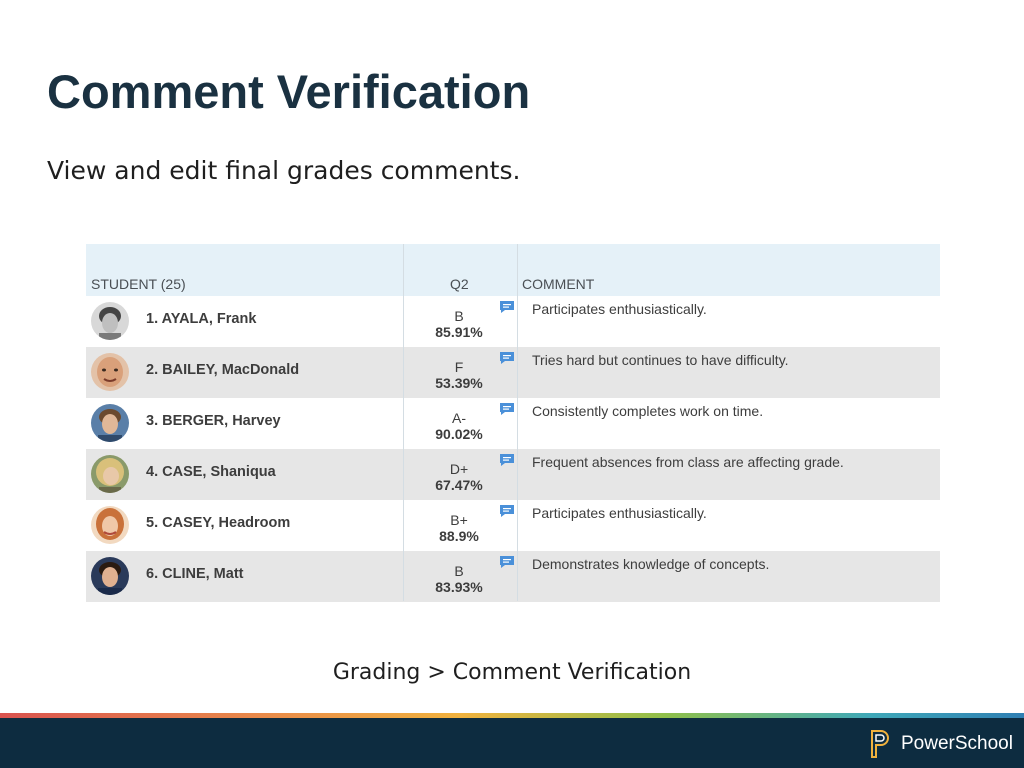  I want to click on page-title: Comment Verification, so click(289, 91).